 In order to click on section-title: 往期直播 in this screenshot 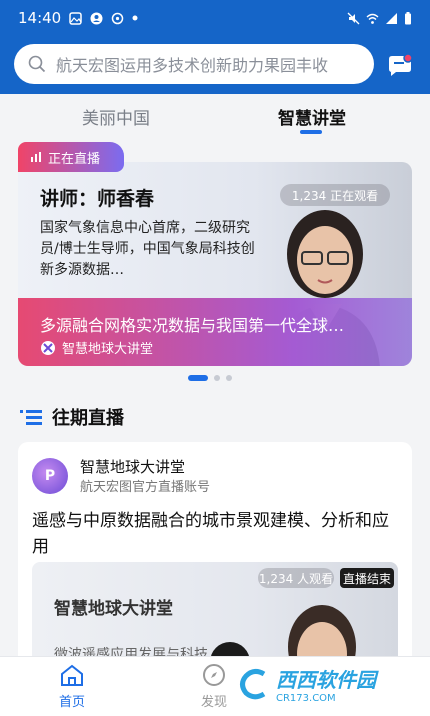, I will do `click(88, 418)`.